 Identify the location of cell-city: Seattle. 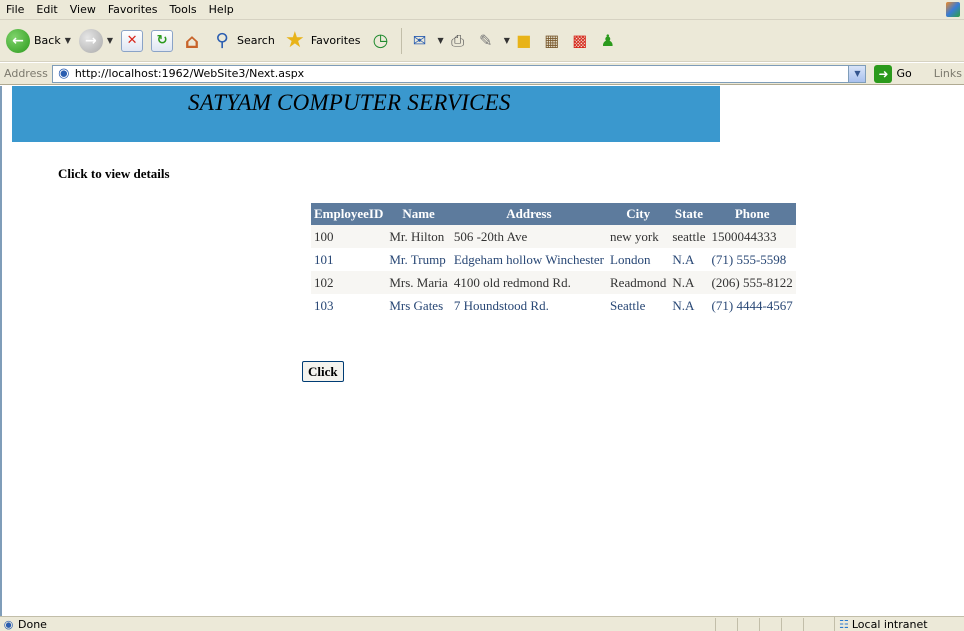
(638, 305).